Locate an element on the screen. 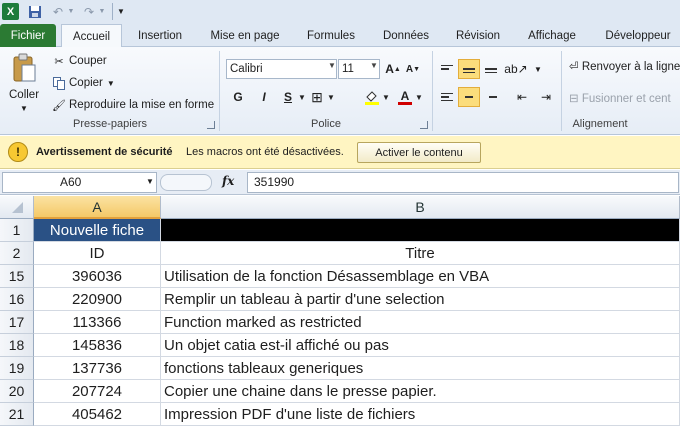  title-cell: Copier une chaine dans le presse papier. is located at coordinates (420, 391).